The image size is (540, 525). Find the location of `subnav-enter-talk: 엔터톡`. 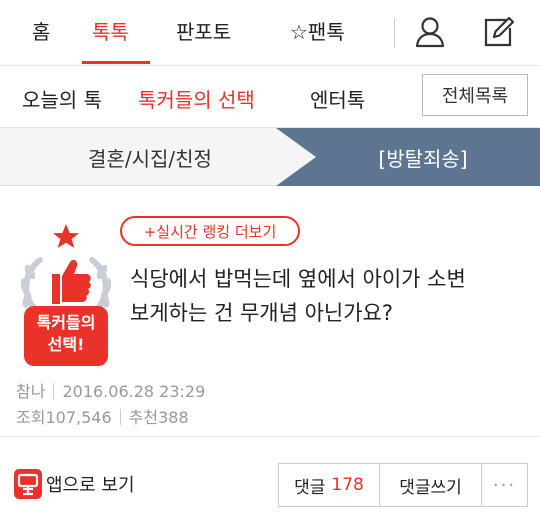

subnav-enter-talk: 엔터톡 is located at coordinates (337, 98).